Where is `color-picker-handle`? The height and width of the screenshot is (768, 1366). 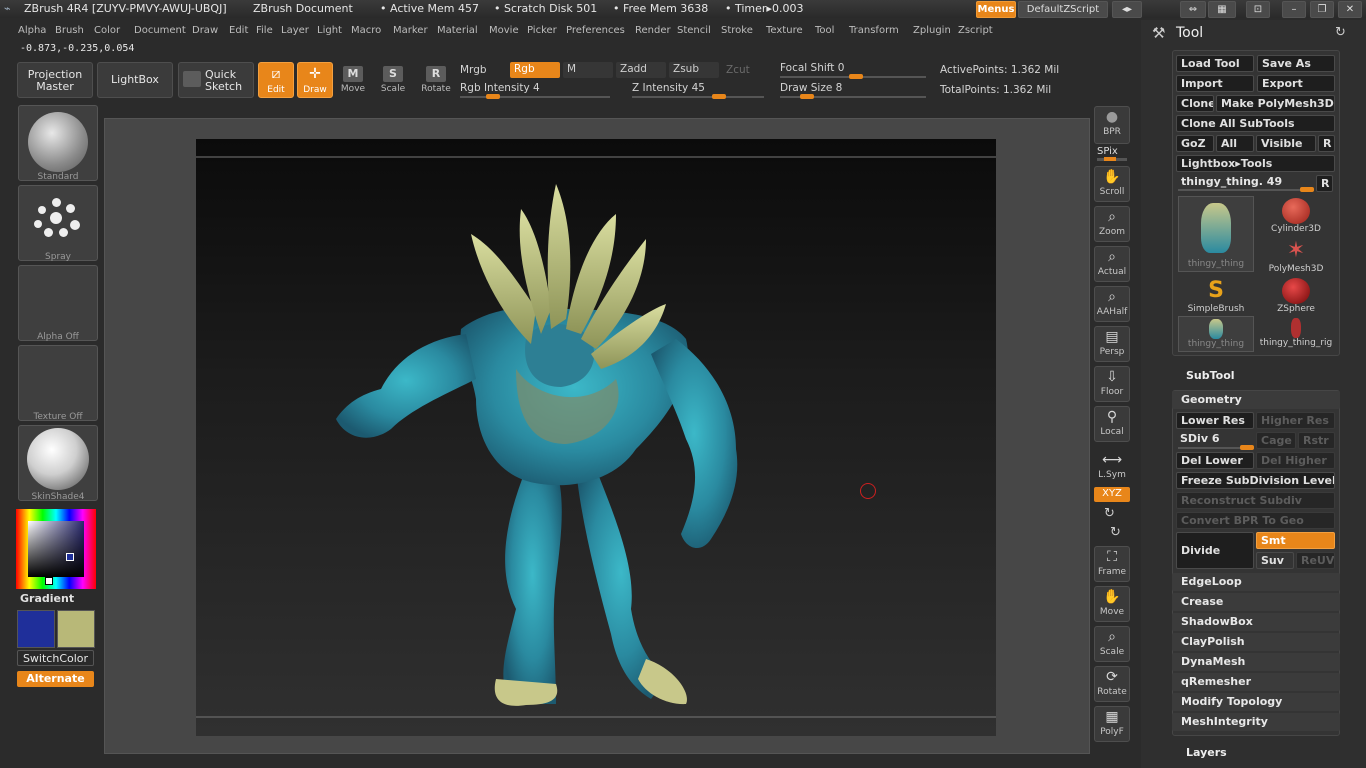 color-picker-handle is located at coordinates (70, 557).